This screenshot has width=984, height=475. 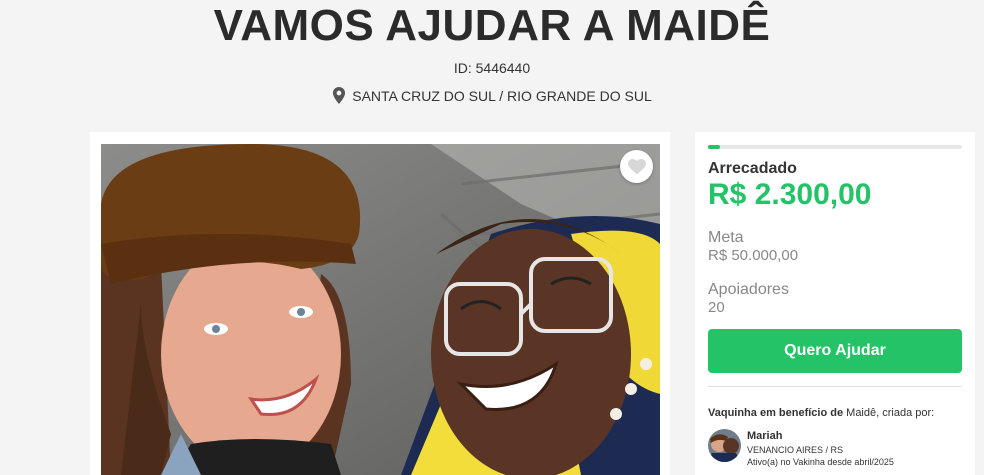 I want to click on map-pin-icon, so click(x=339, y=95).